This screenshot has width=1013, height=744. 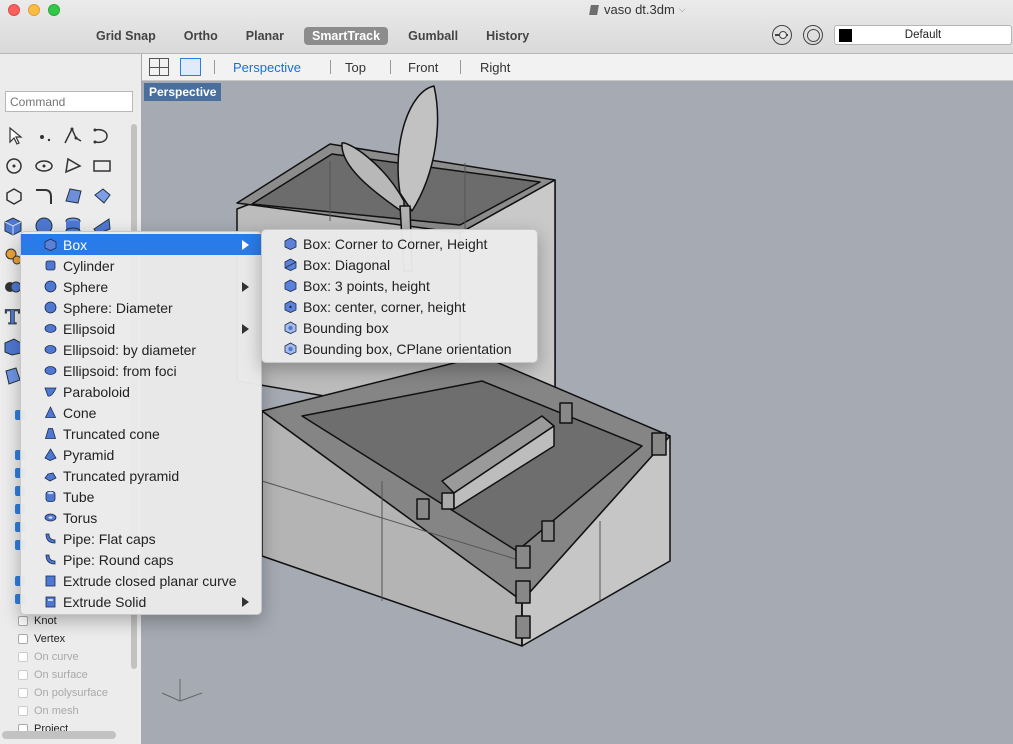 I want to click on torus-icon, so click(x=50, y=517).